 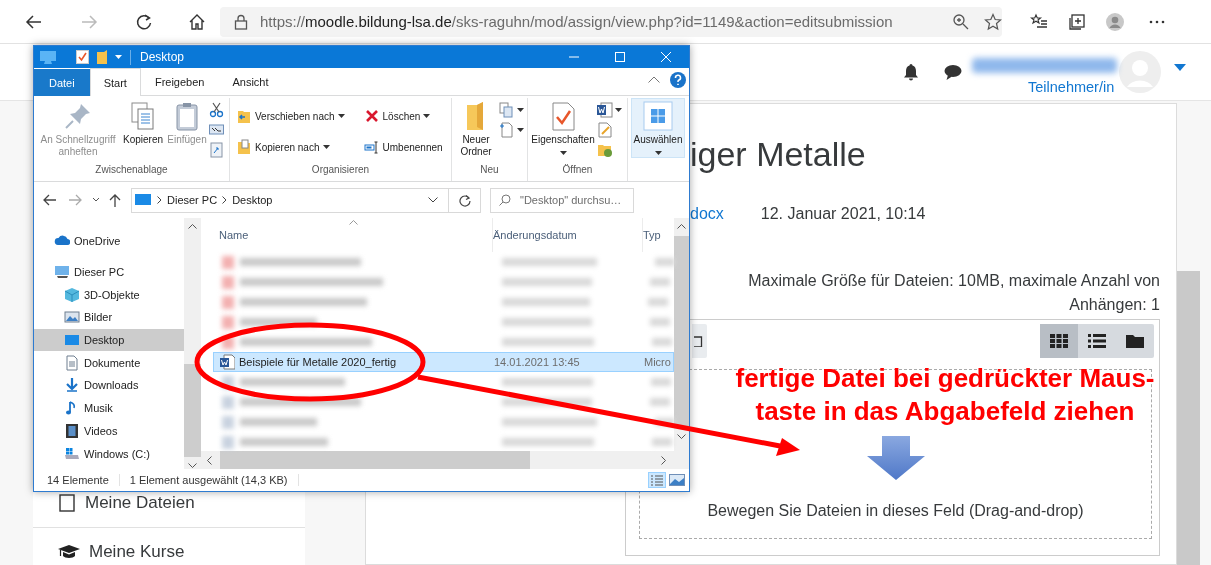 What do you see at coordinates (993, 21) in the screenshot?
I see `star-icon` at bounding box center [993, 21].